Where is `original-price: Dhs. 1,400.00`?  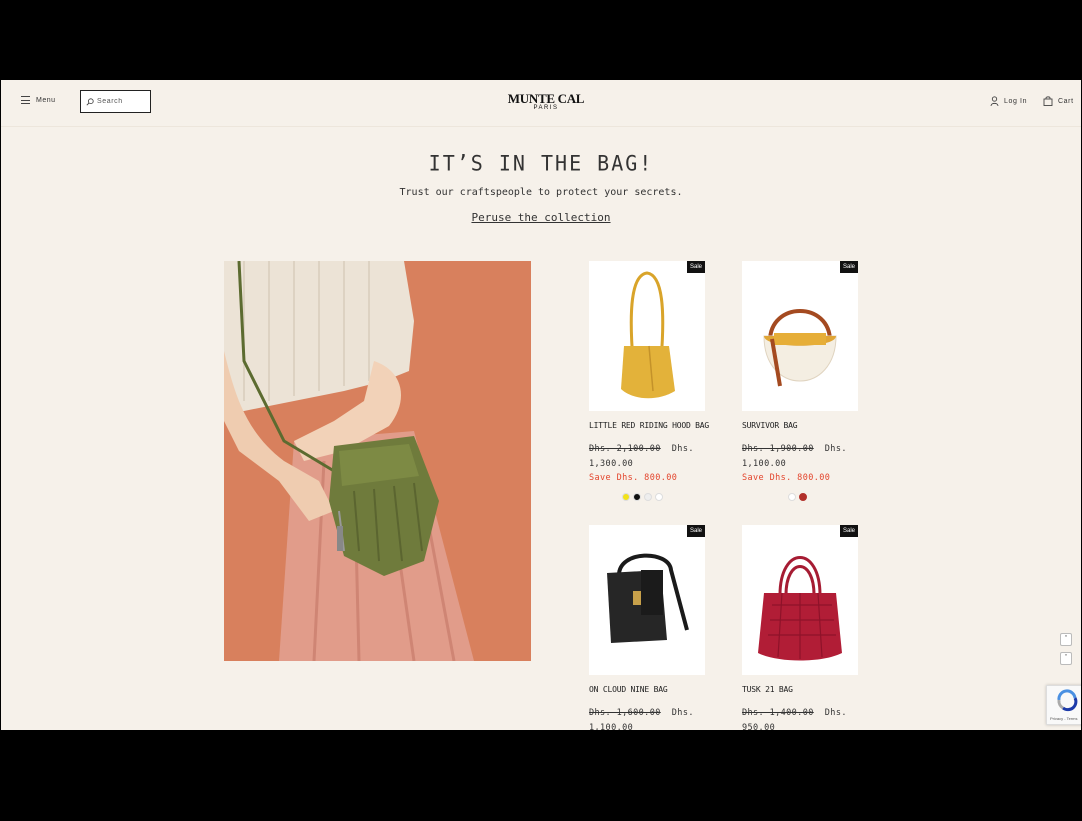 original-price: Dhs. 1,400.00 is located at coordinates (778, 713).